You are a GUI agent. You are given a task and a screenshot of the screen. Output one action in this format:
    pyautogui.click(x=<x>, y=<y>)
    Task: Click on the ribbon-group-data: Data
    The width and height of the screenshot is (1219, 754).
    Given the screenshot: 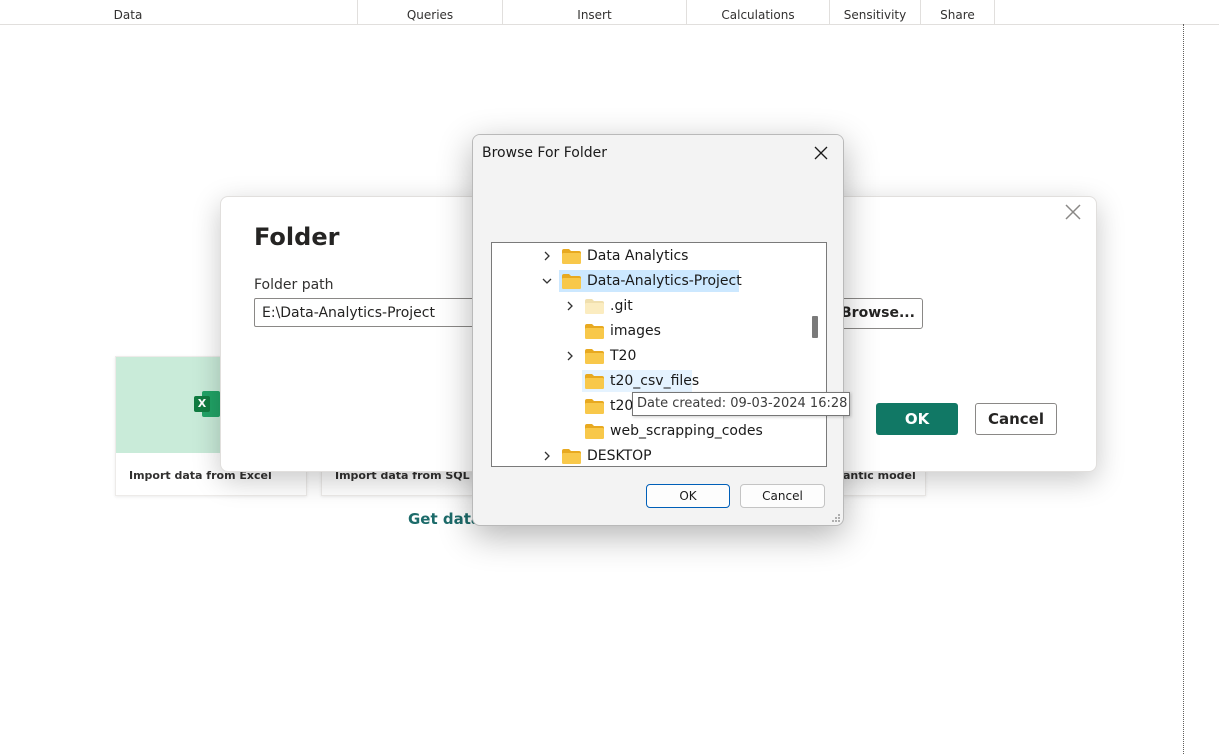 What is the action you would take?
    pyautogui.click(x=128, y=12)
    